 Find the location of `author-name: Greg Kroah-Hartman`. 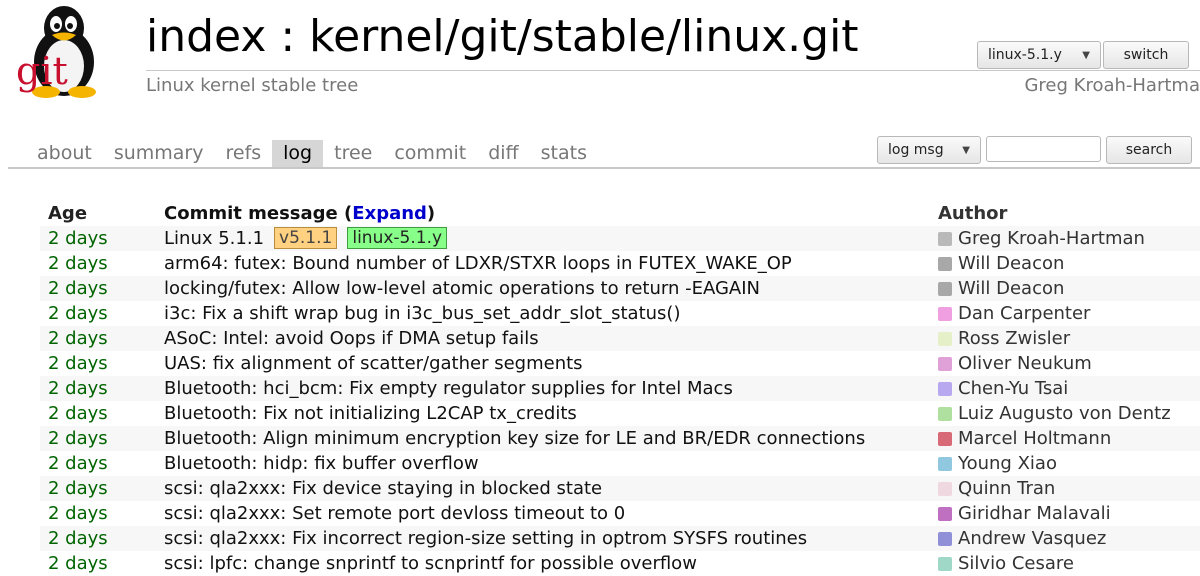

author-name: Greg Kroah-Hartman is located at coordinates (1051, 238).